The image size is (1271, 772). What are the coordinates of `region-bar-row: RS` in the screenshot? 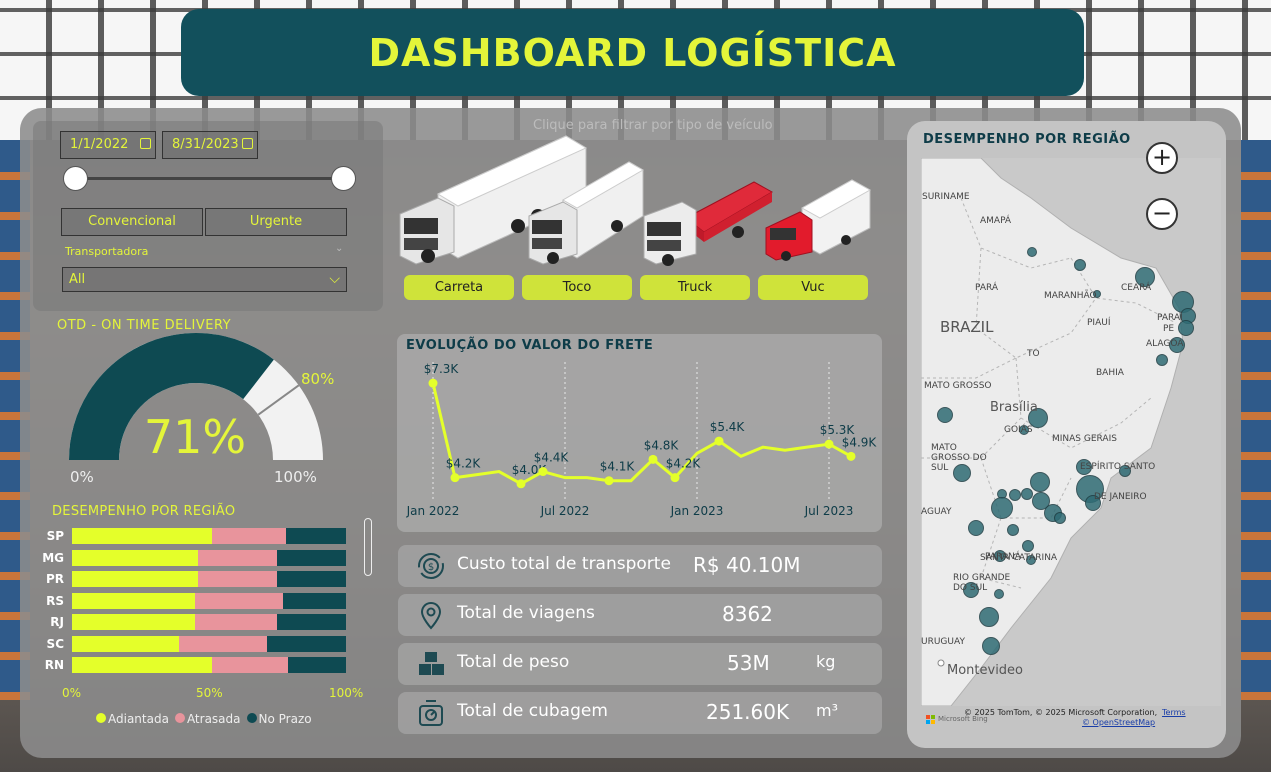 It's located at (193, 600).